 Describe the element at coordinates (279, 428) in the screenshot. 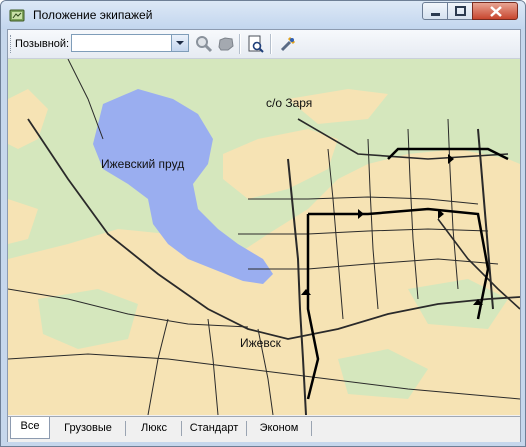

I see `tab-economy: Эконом` at that location.